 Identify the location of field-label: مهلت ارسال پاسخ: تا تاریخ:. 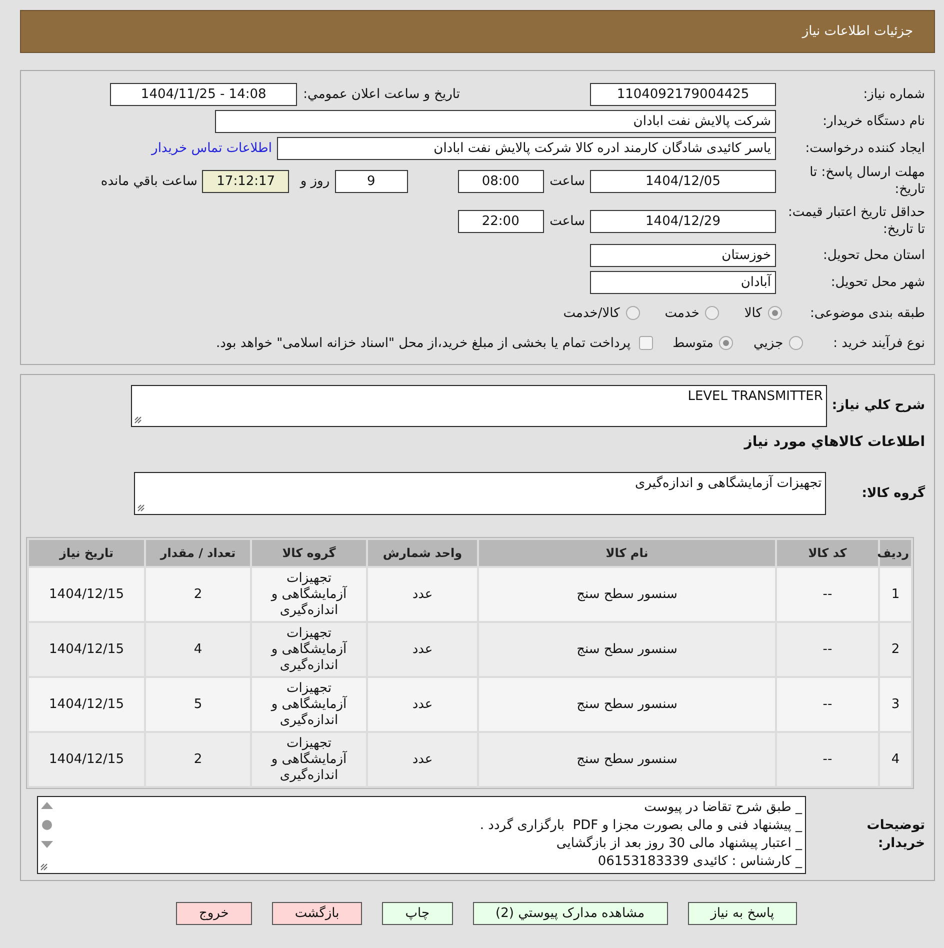
(866, 181).